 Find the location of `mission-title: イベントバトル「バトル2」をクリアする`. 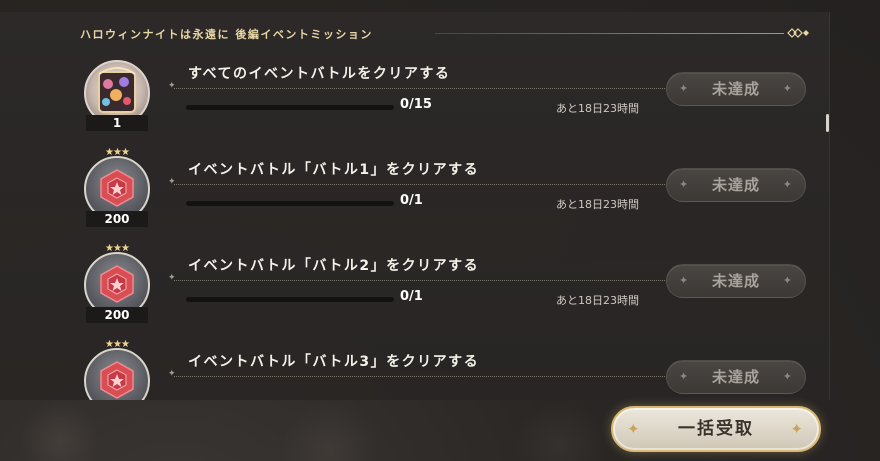

mission-title: イベントバトル「バトル2」をクリアする is located at coordinates (334, 266).